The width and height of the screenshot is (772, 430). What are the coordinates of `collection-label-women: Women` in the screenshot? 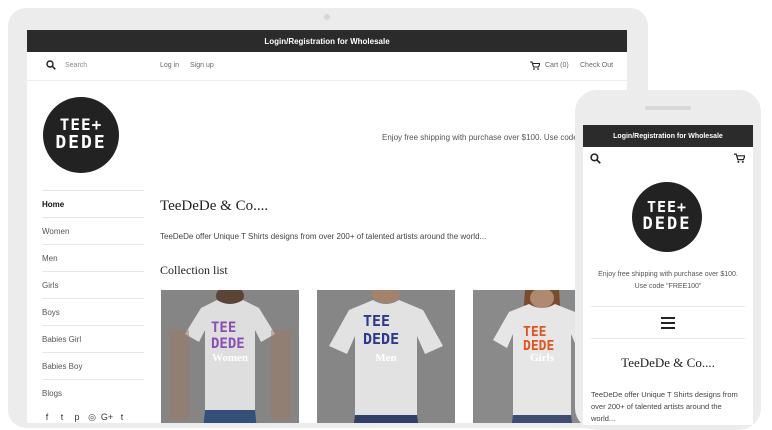 It's located at (230, 358).